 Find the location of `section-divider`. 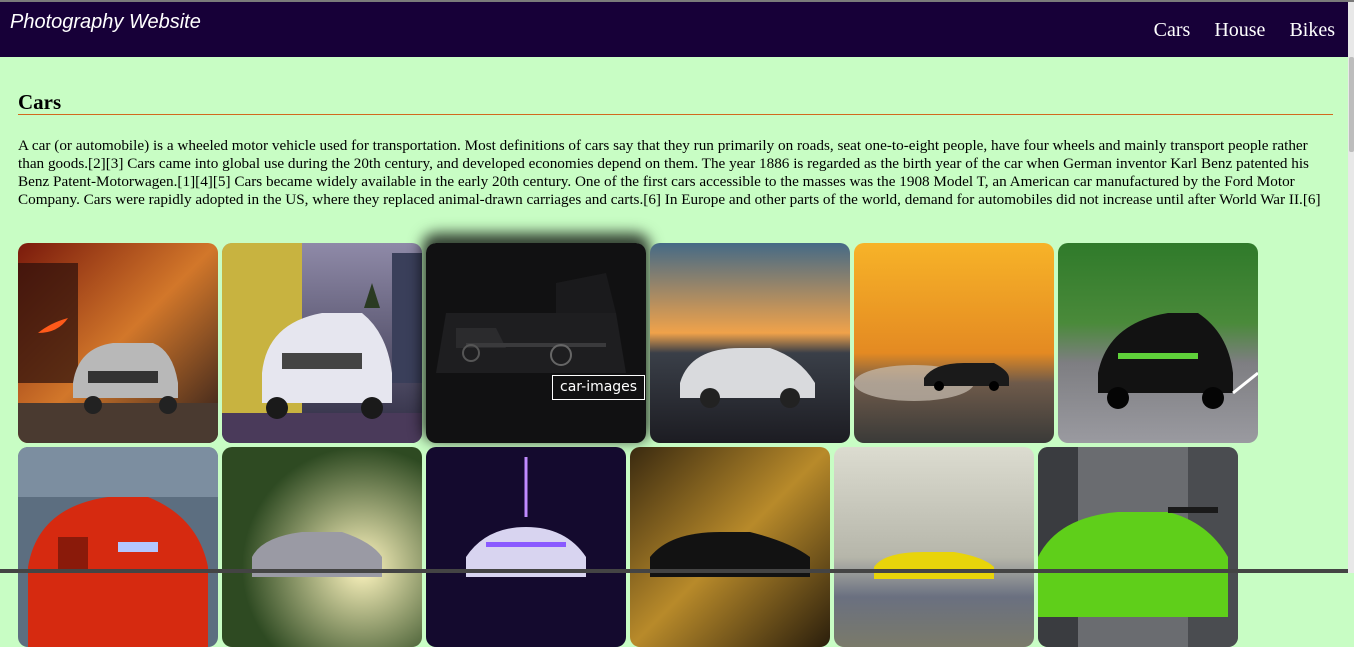

section-divider is located at coordinates (675, 114).